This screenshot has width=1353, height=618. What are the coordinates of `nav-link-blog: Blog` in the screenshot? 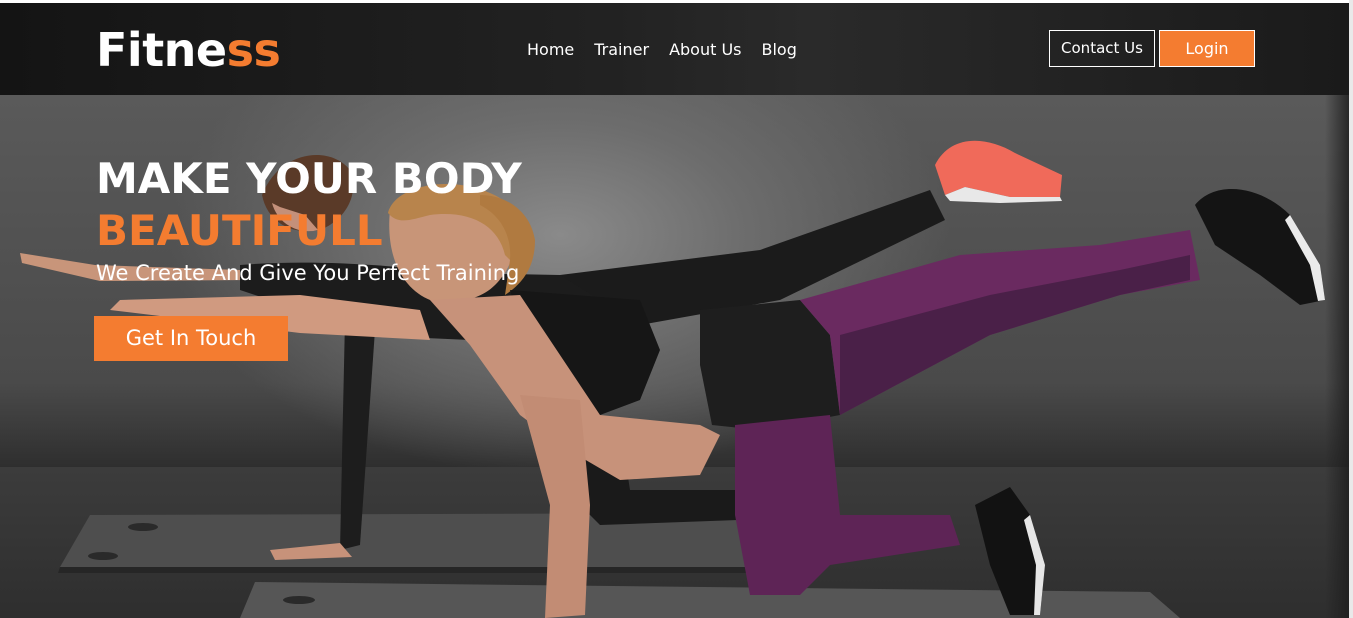 It's located at (779, 50).